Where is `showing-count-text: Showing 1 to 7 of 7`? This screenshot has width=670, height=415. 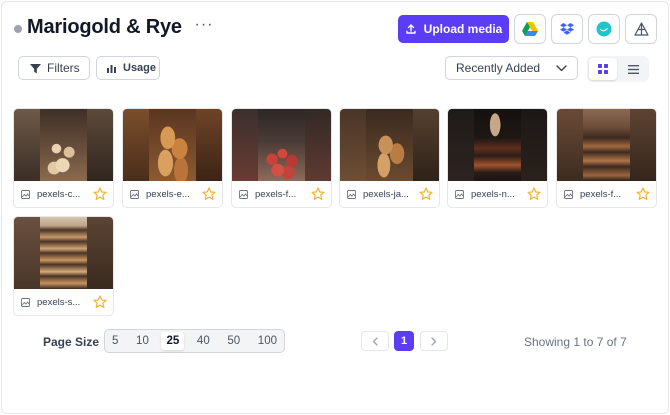
showing-count-text: Showing 1 to 7 of 7 is located at coordinates (575, 342).